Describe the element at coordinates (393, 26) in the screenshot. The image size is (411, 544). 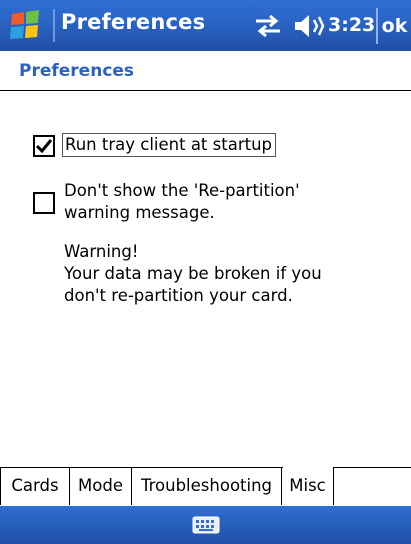
I see `ok-button: ok` at that location.